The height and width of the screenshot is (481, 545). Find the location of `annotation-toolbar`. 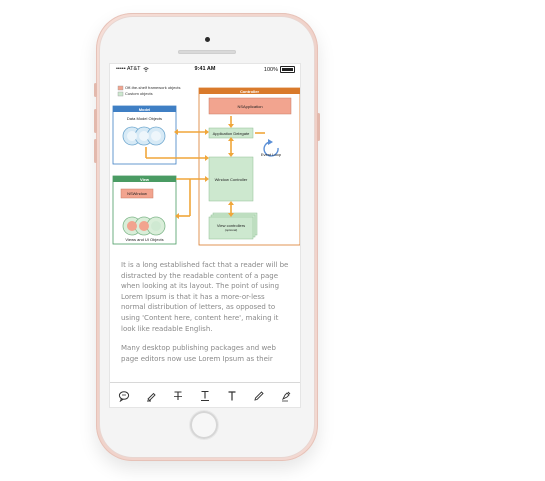

annotation-toolbar is located at coordinates (205, 394).